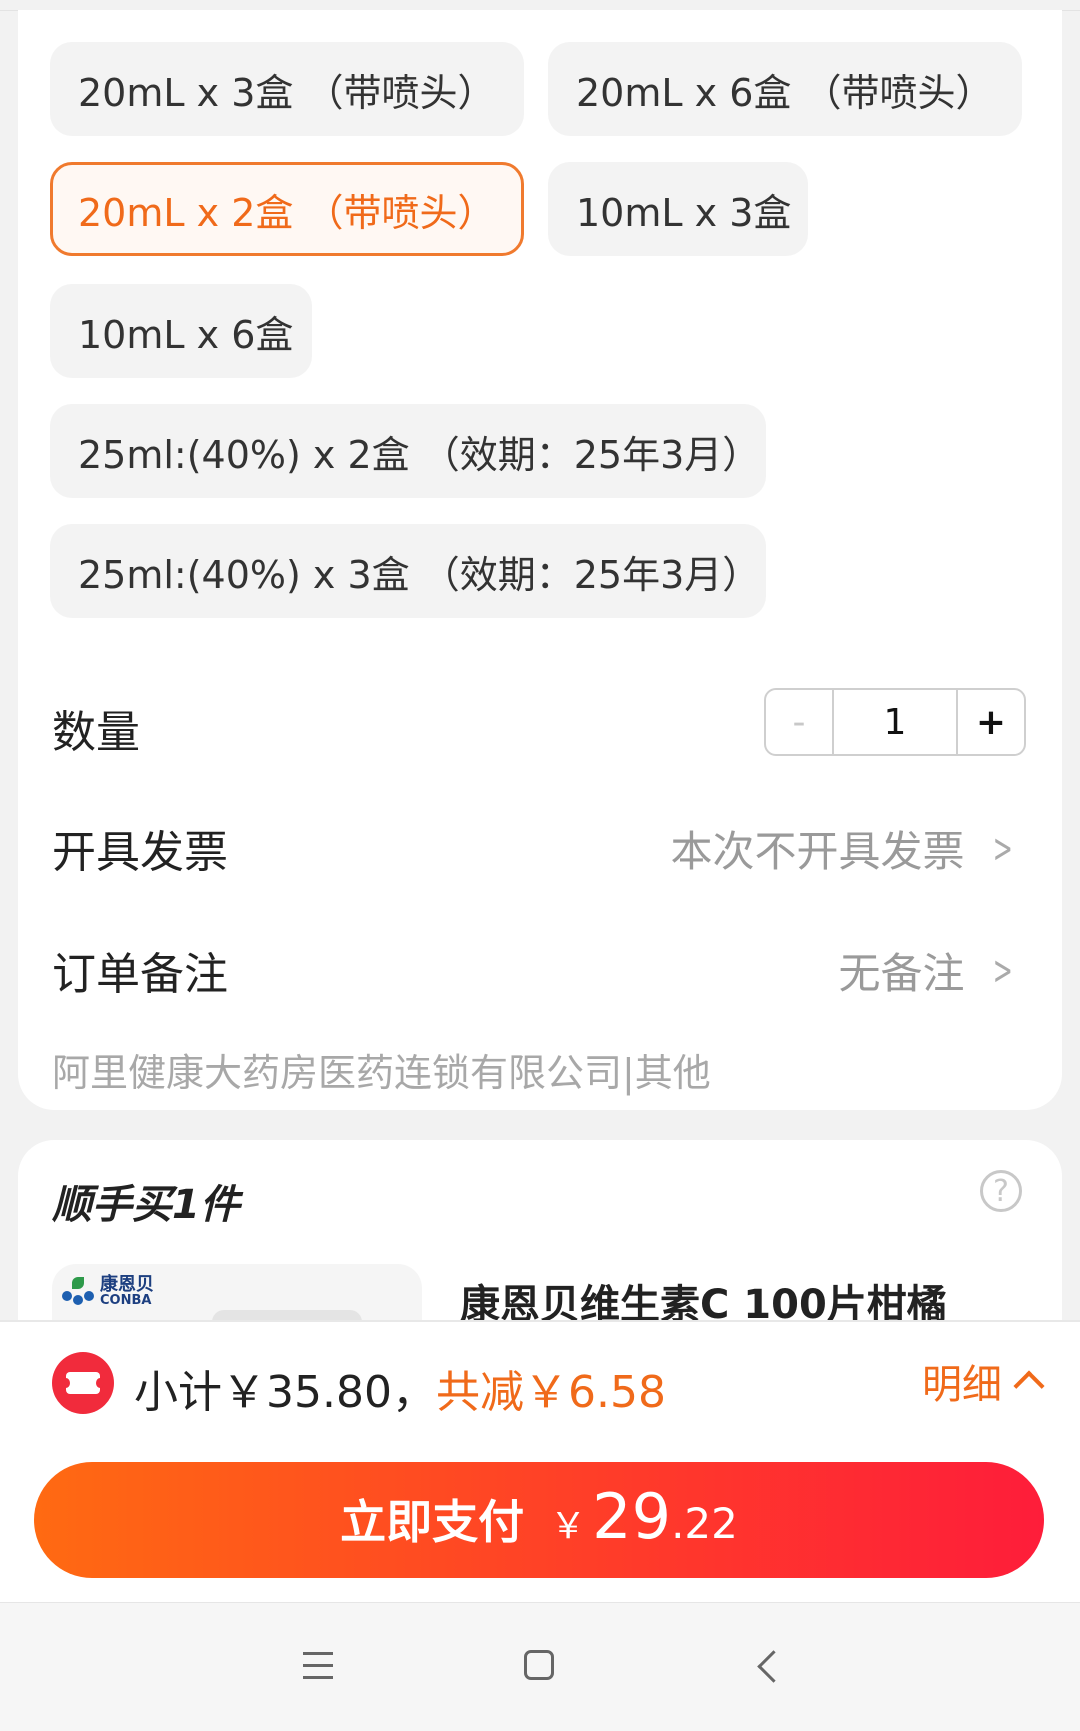  Describe the element at coordinates (318, 1670) in the screenshot. I see `menu-icon` at that location.